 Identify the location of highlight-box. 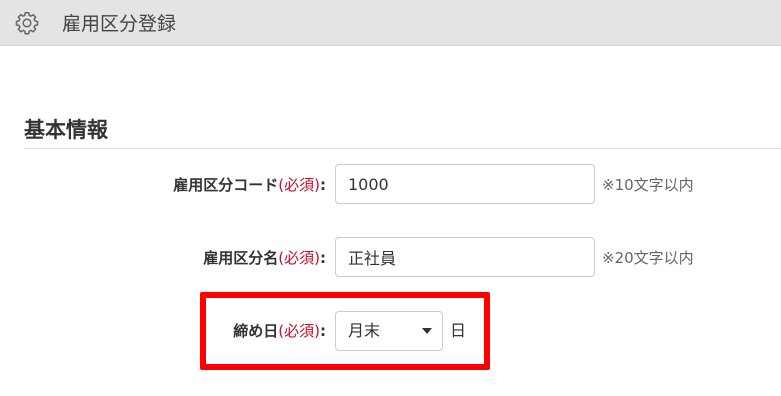
(345, 331).